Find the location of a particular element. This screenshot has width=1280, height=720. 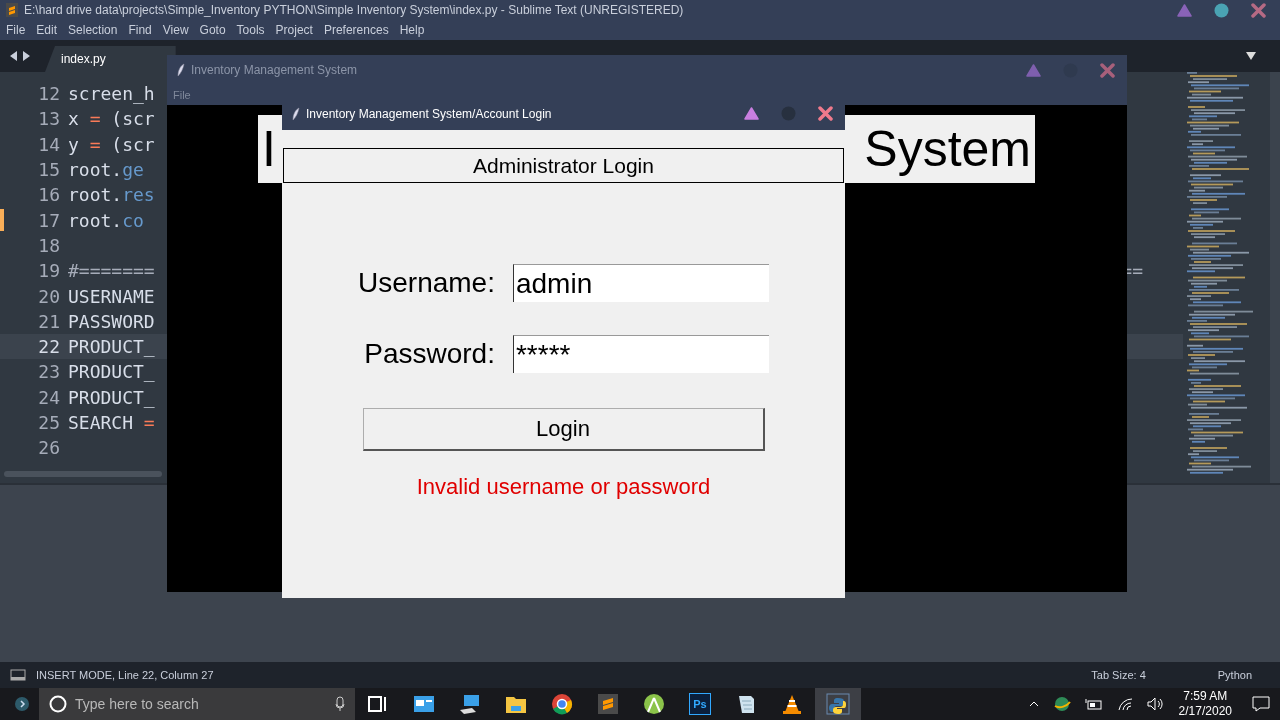

code-text: x is located at coordinates (73, 119).